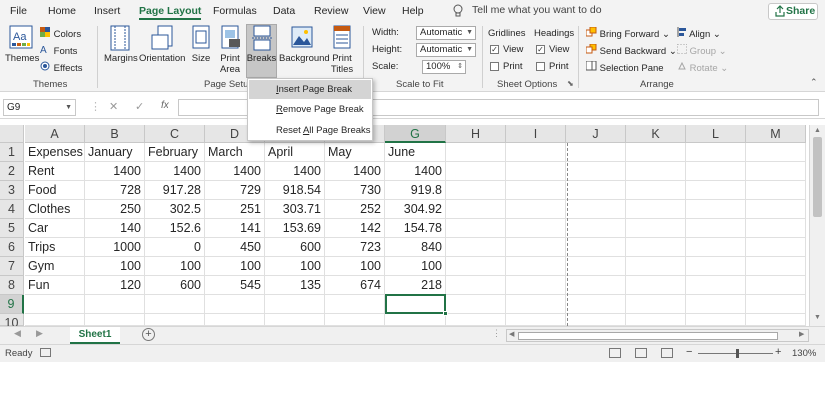 The height and width of the screenshot is (413, 825). What do you see at coordinates (476, 285) in the screenshot?
I see `cell-h8` at bounding box center [476, 285].